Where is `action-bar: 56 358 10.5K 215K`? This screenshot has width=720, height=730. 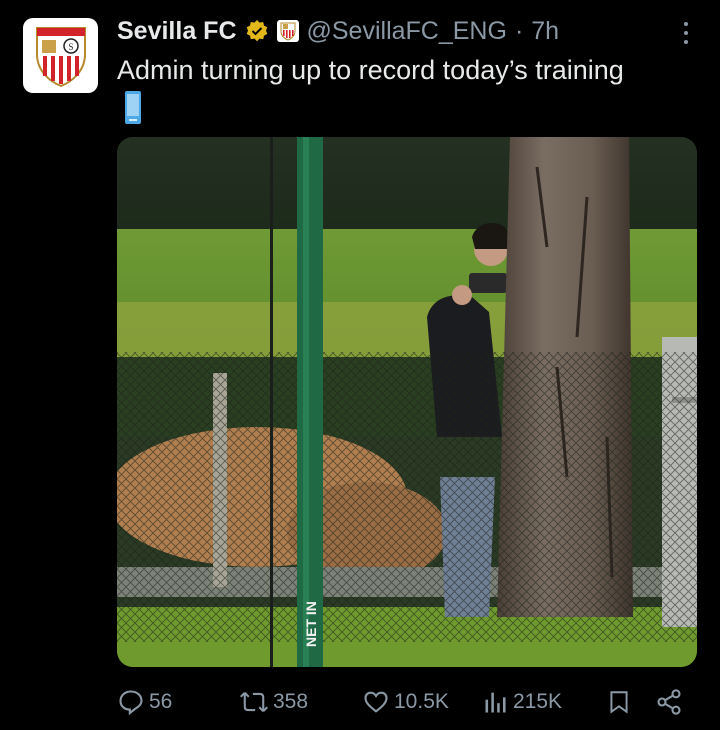 action-bar: 56 358 10.5K 215K is located at coordinates (403, 702).